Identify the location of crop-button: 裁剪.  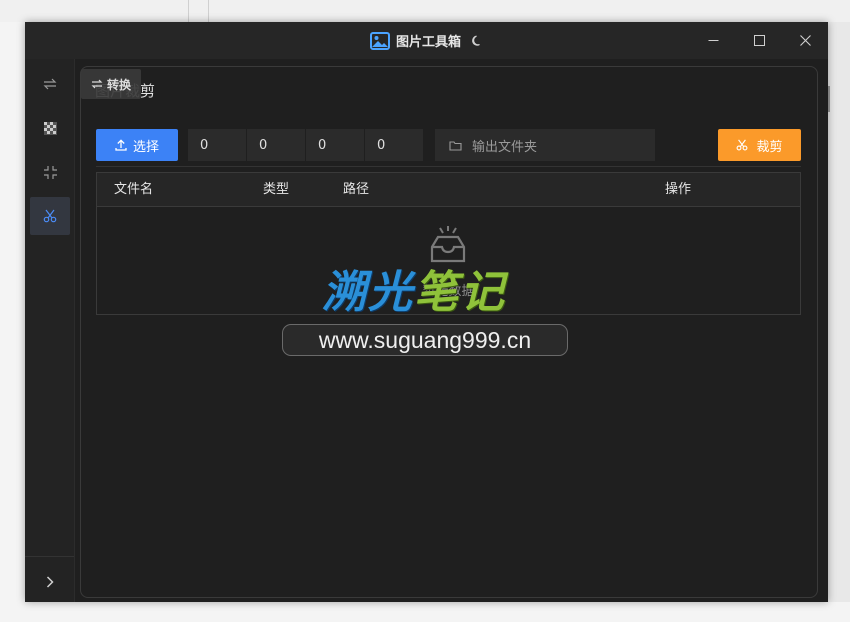
(759, 145).